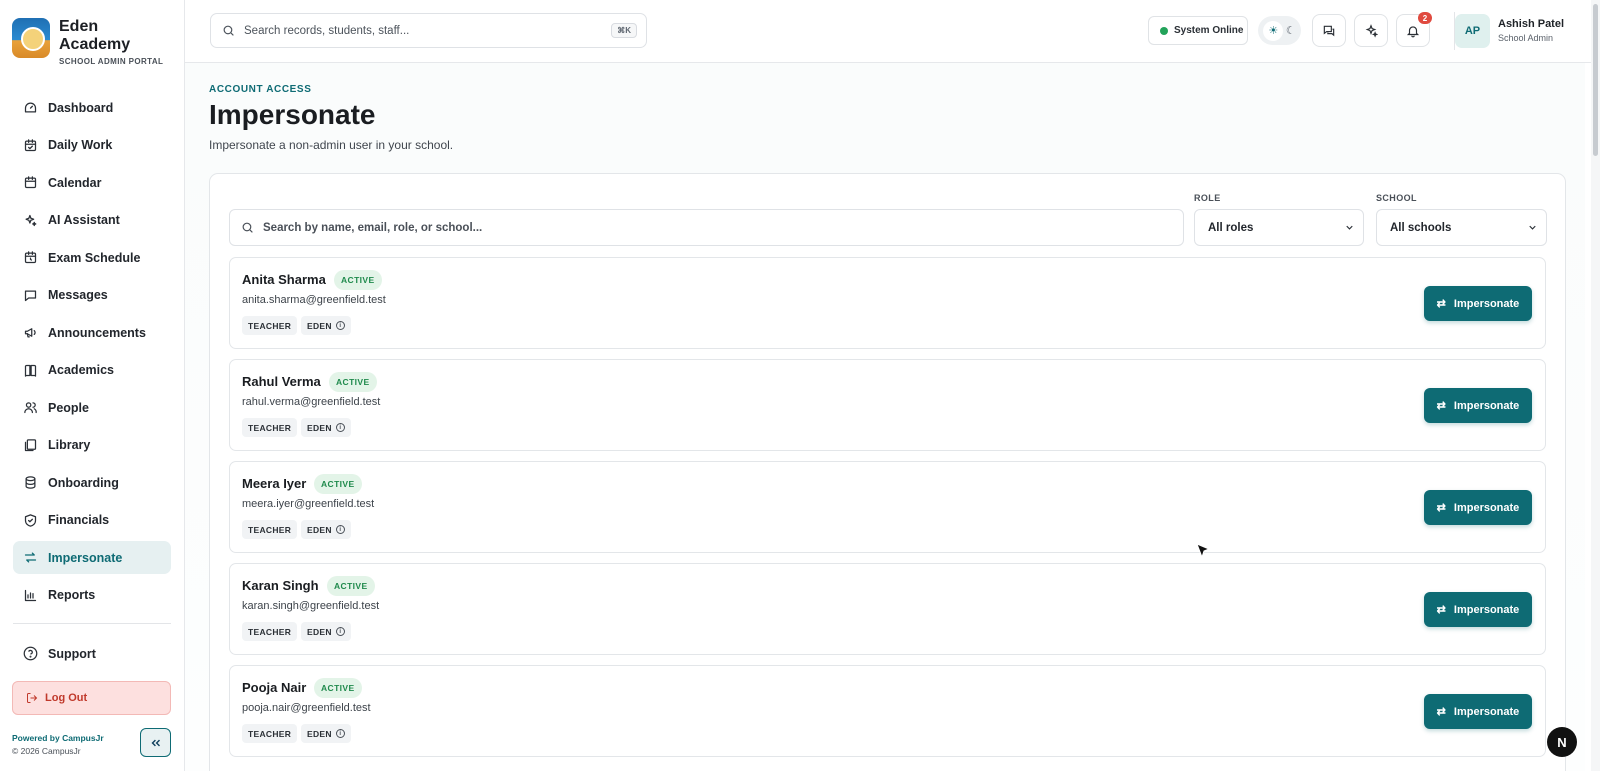 The width and height of the screenshot is (1600, 771). I want to click on role-filter-select: All roles, so click(1279, 227).